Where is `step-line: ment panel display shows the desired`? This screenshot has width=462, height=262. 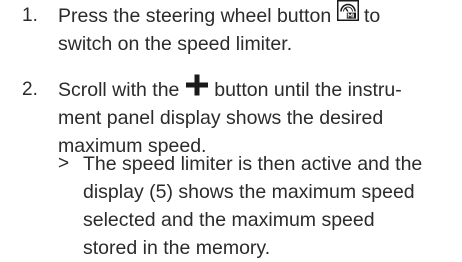
step-line: ment panel display shows the desired is located at coordinates (221, 118).